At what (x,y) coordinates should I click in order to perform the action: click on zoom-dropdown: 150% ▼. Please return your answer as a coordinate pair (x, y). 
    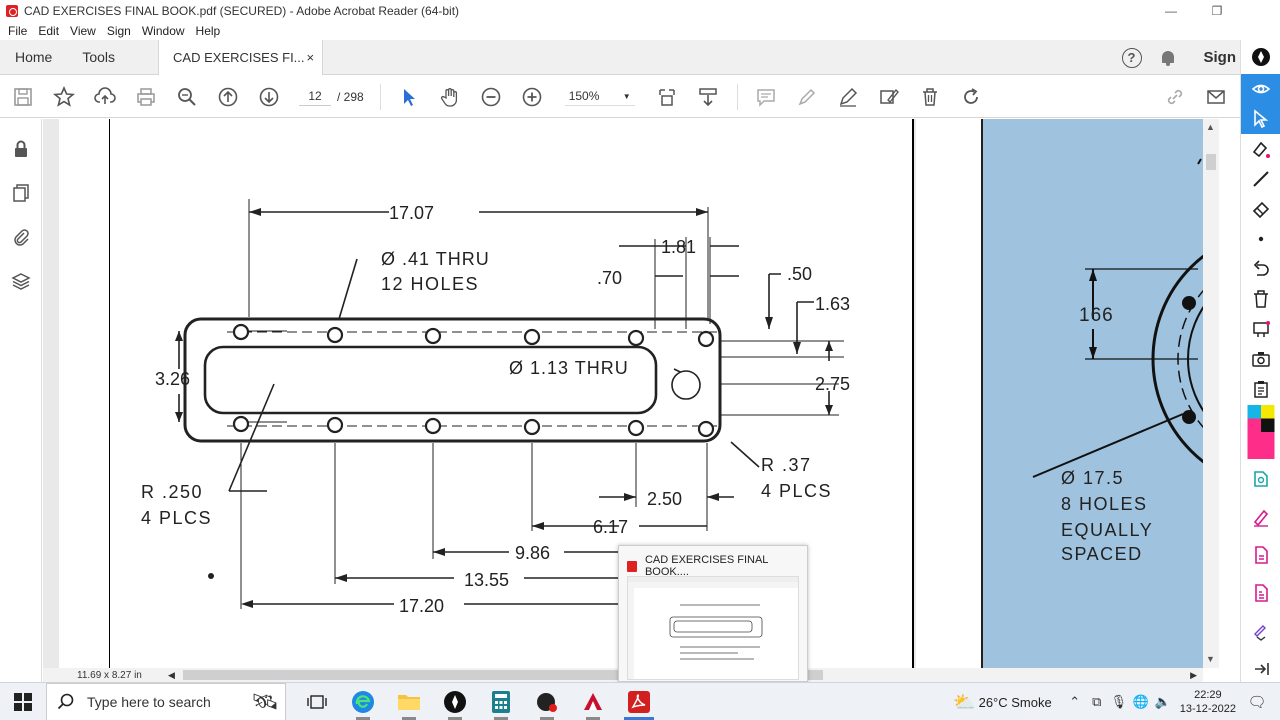
    Looking at the image, I should click on (599, 96).